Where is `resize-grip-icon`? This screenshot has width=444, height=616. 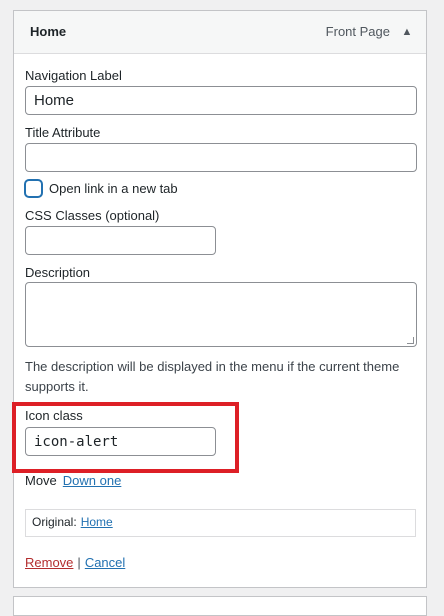 resize-grip-icon is located at coordinates (410, 340).